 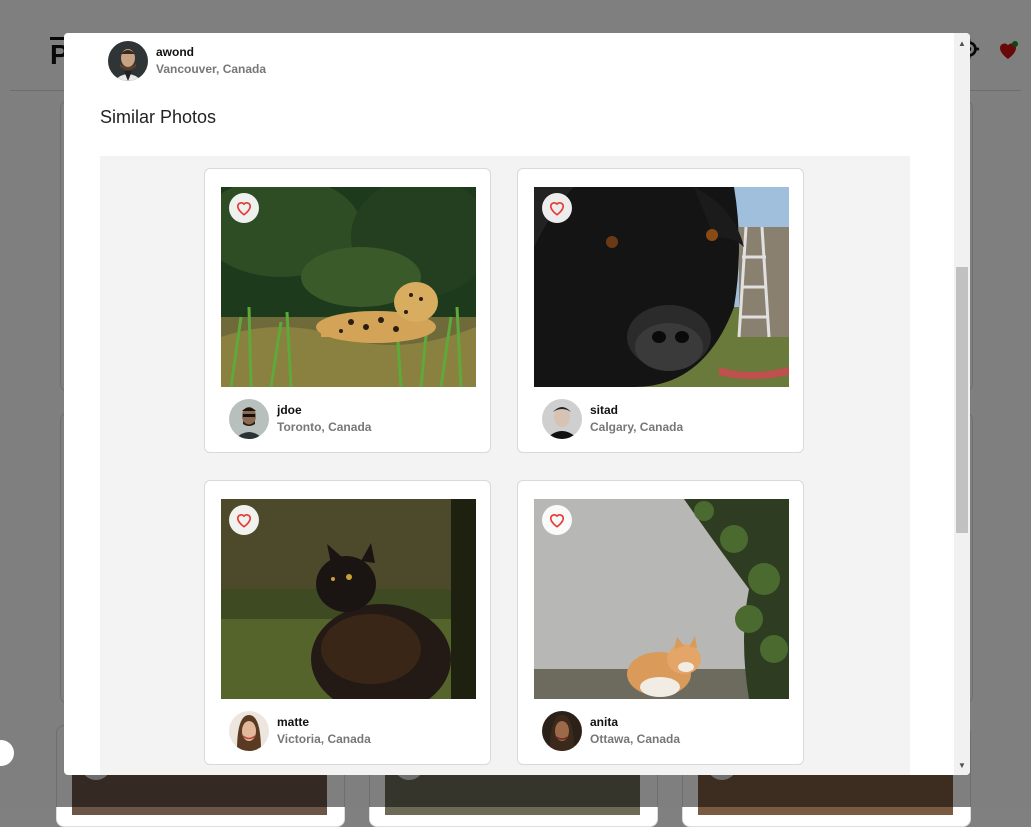 What do you see at coordinates (635, 739) in the screenshot?
I see `photo-location: Ottawa, Canada` at bounding box center [635, 739].